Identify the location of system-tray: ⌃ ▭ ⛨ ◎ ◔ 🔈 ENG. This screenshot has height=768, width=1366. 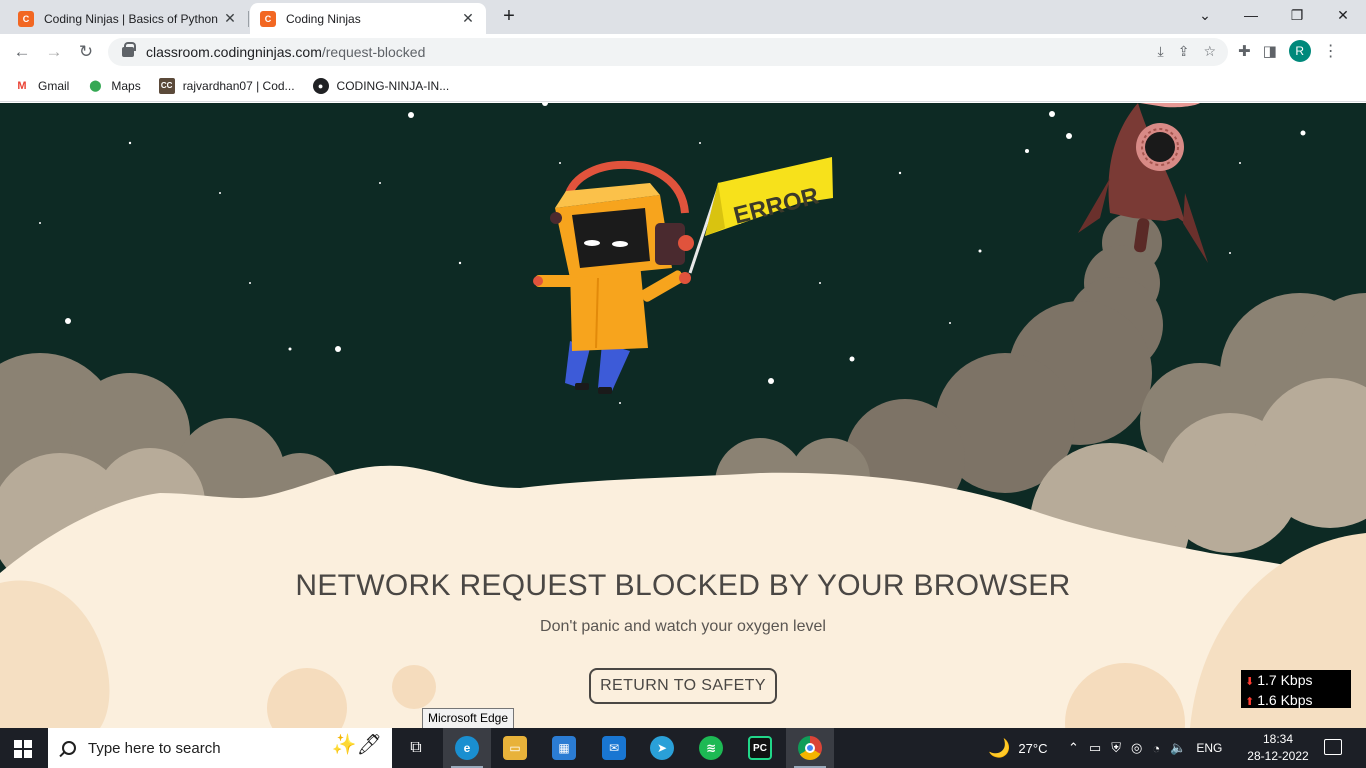
(1145, 748).